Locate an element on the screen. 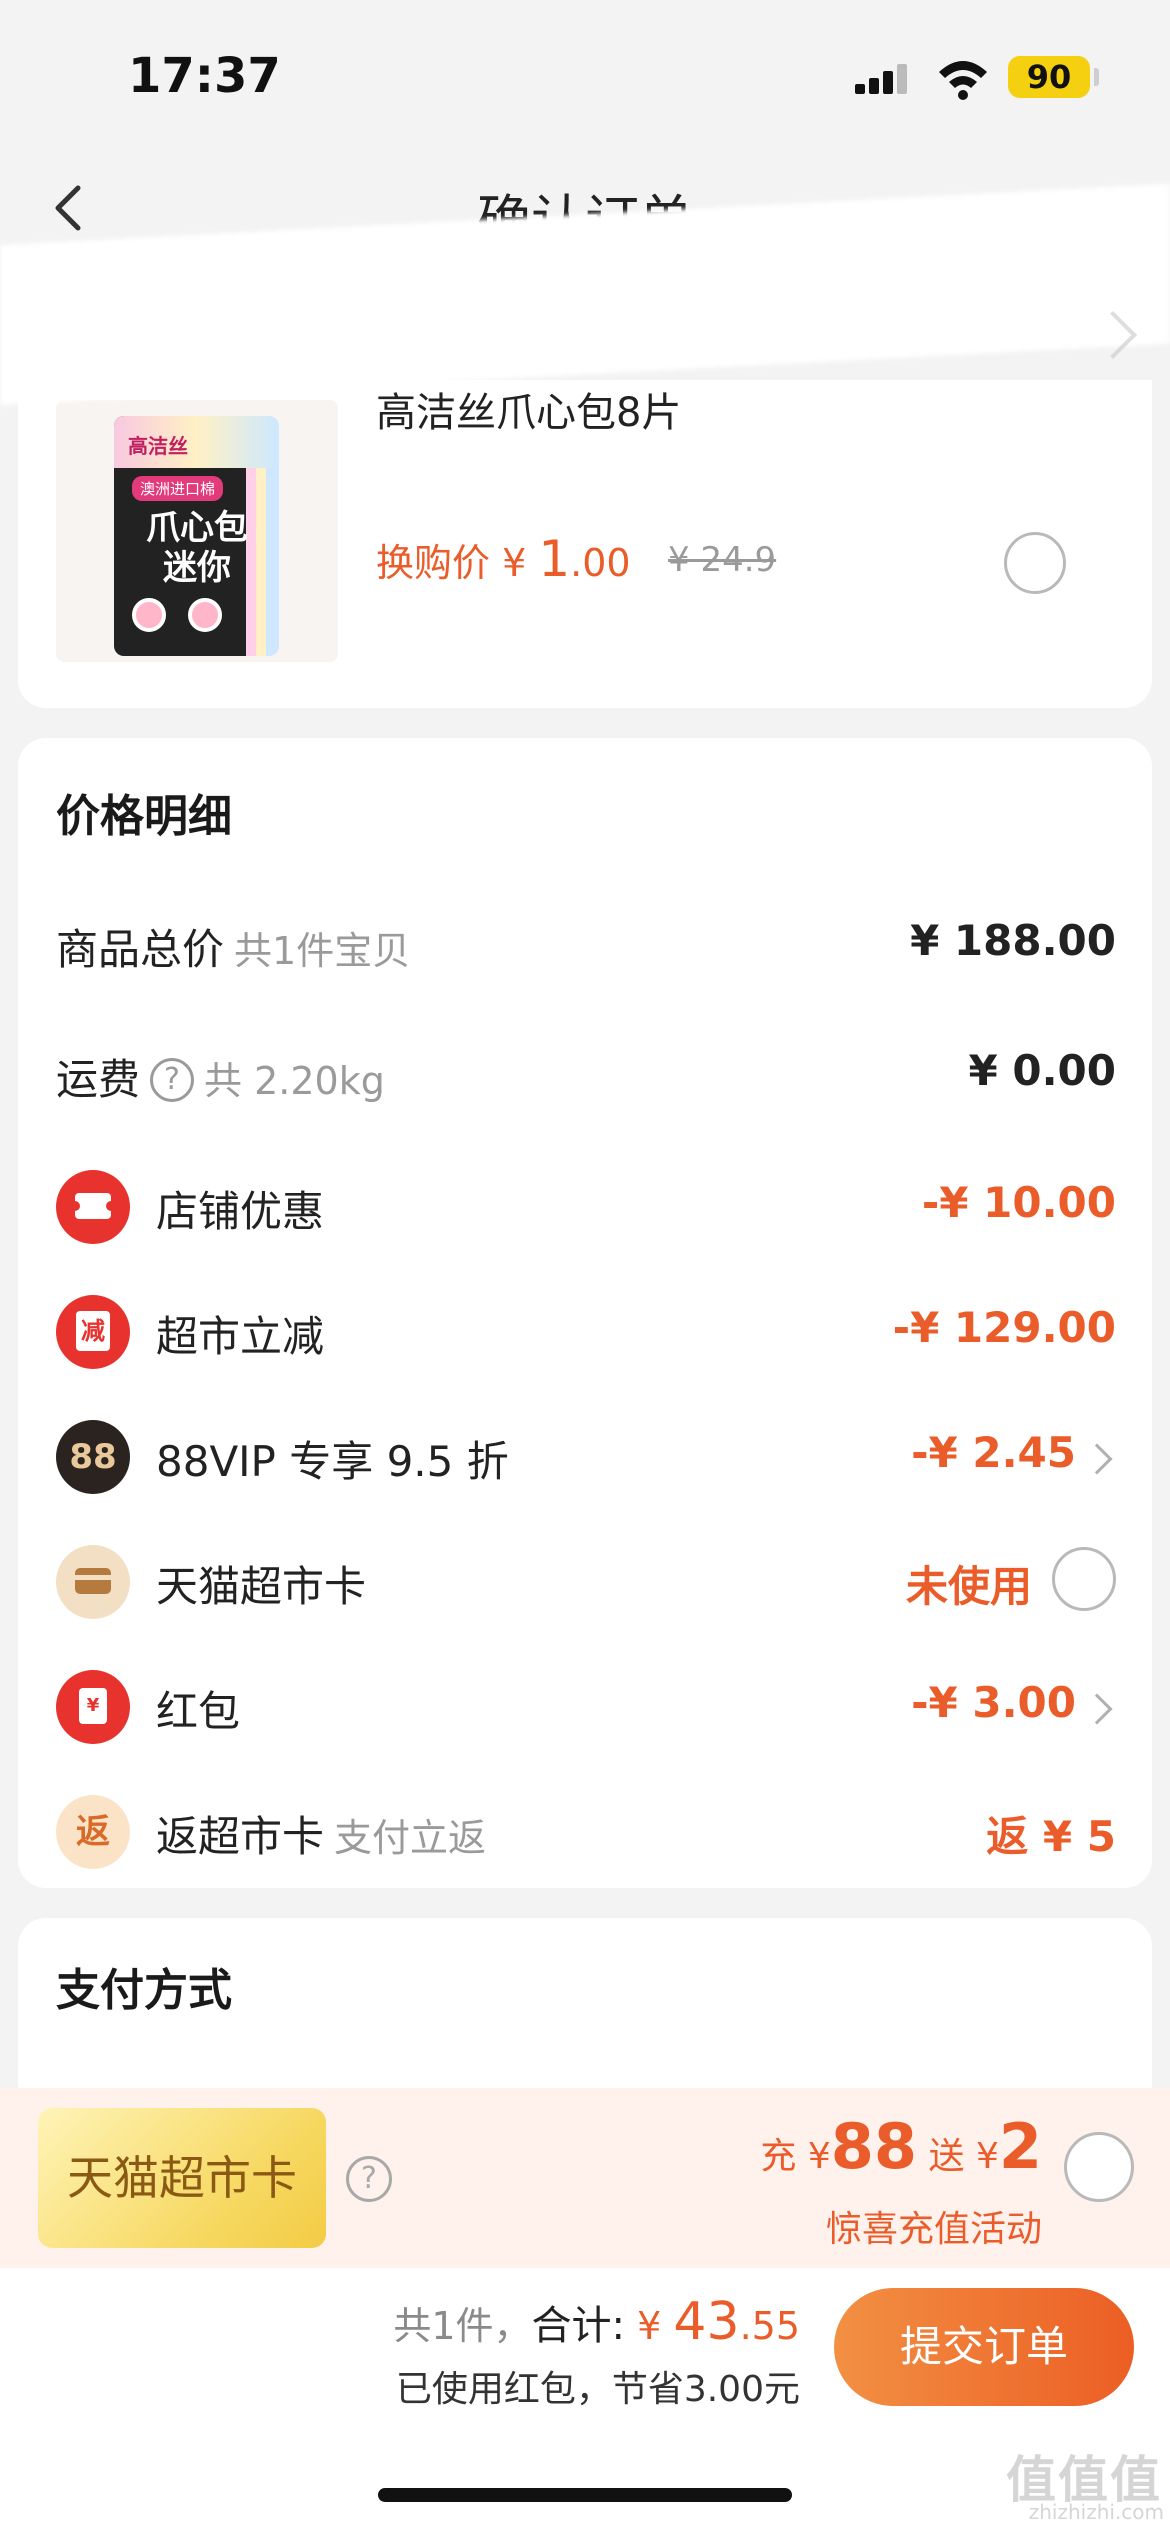 The image size is (1170, 2532). product-package: 高洁丝 澳洲进口棉 爪心包迷你 is located at coordinates (196, 536).